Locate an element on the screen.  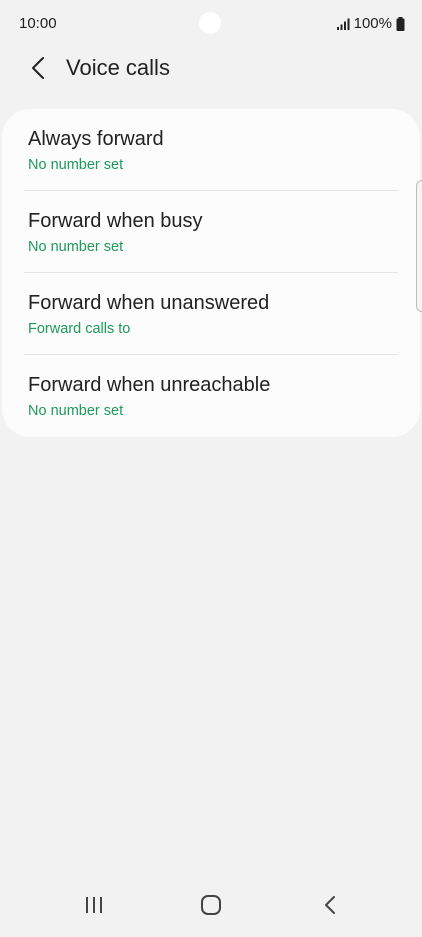
home-button is located at coordinates (211, 907).